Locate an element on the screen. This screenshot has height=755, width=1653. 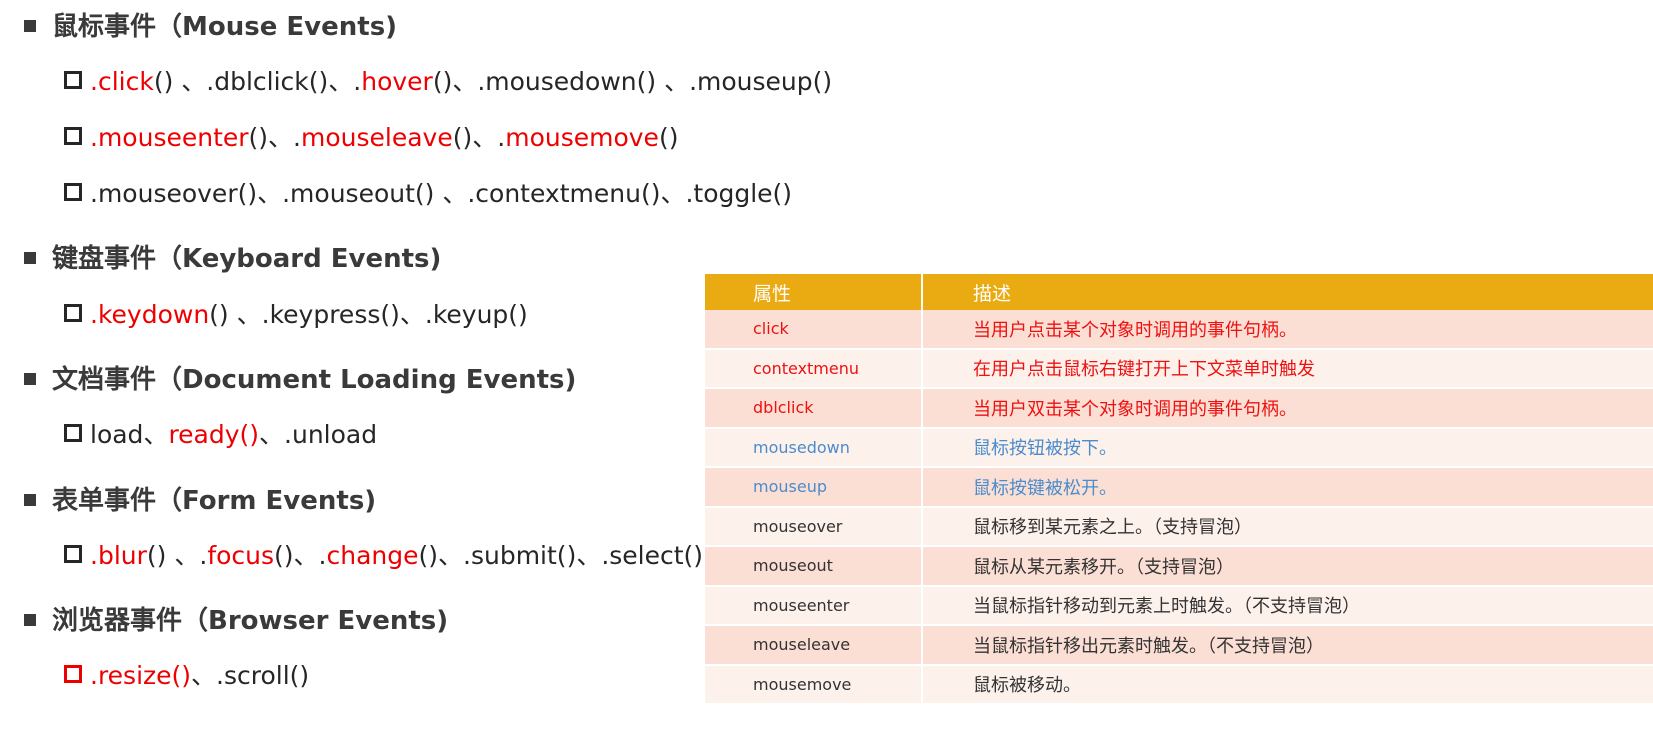
cell-attribute: mousedown is located at coordinates (814, 447).